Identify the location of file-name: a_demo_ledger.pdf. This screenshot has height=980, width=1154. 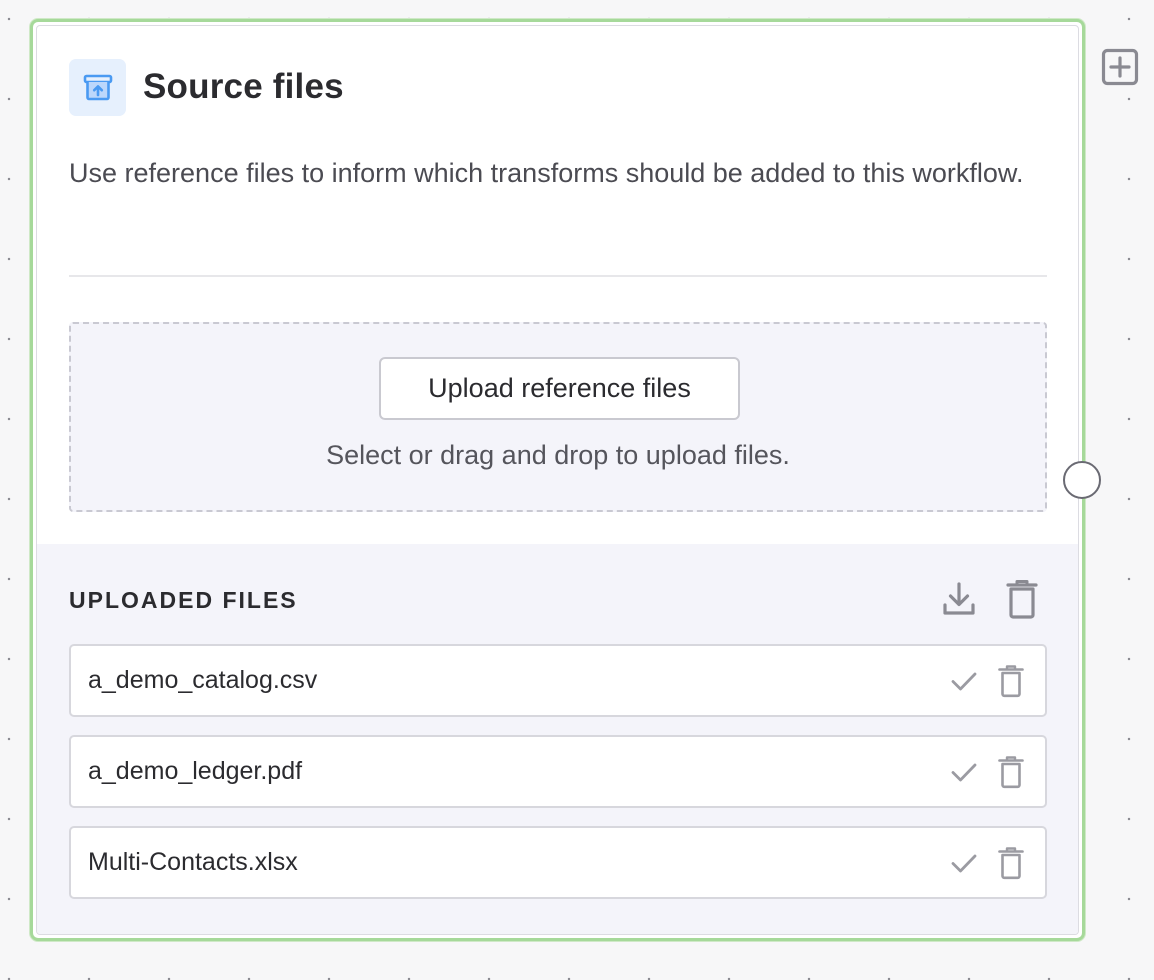
(195, 771).